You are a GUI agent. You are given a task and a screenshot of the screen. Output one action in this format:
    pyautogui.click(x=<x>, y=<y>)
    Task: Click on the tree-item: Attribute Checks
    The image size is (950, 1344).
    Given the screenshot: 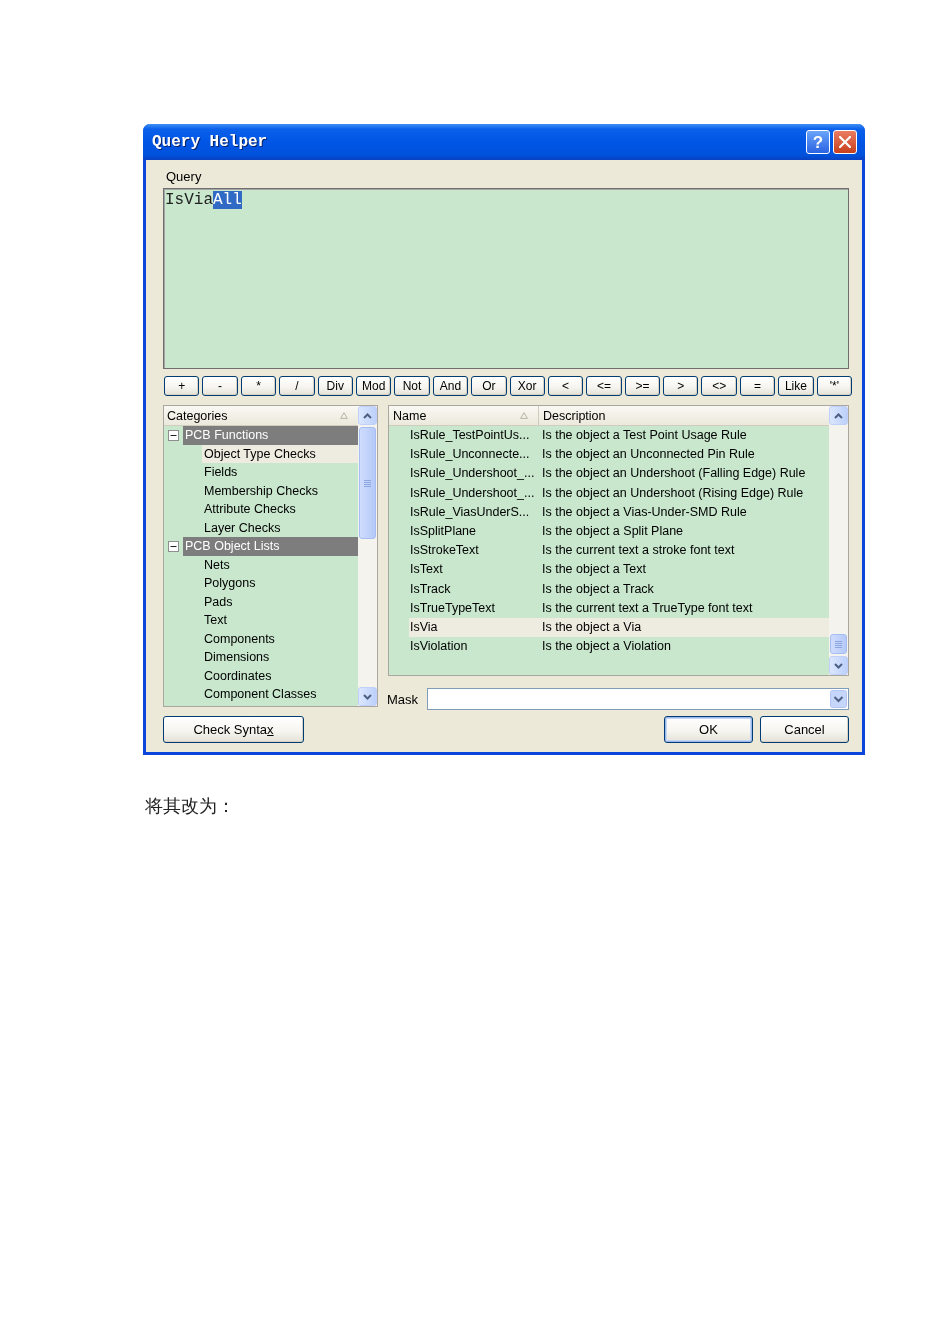 What is the action you would take?
    pyautogui.click(x=280, y=509)
    